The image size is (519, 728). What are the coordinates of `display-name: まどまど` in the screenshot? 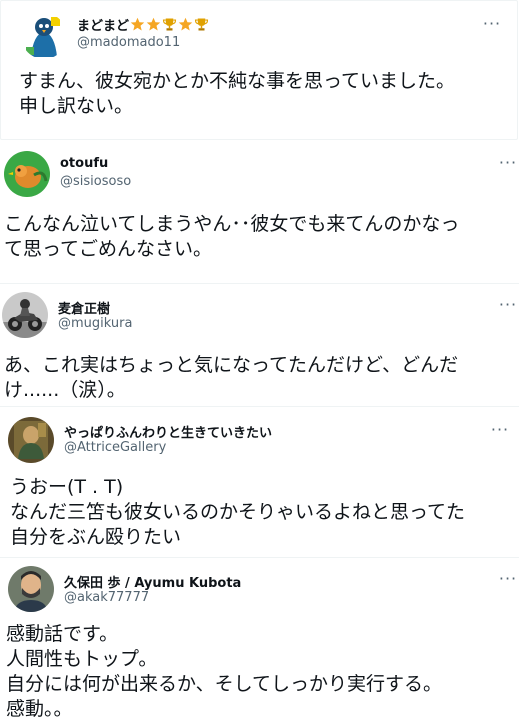 It's located at (143, 24).